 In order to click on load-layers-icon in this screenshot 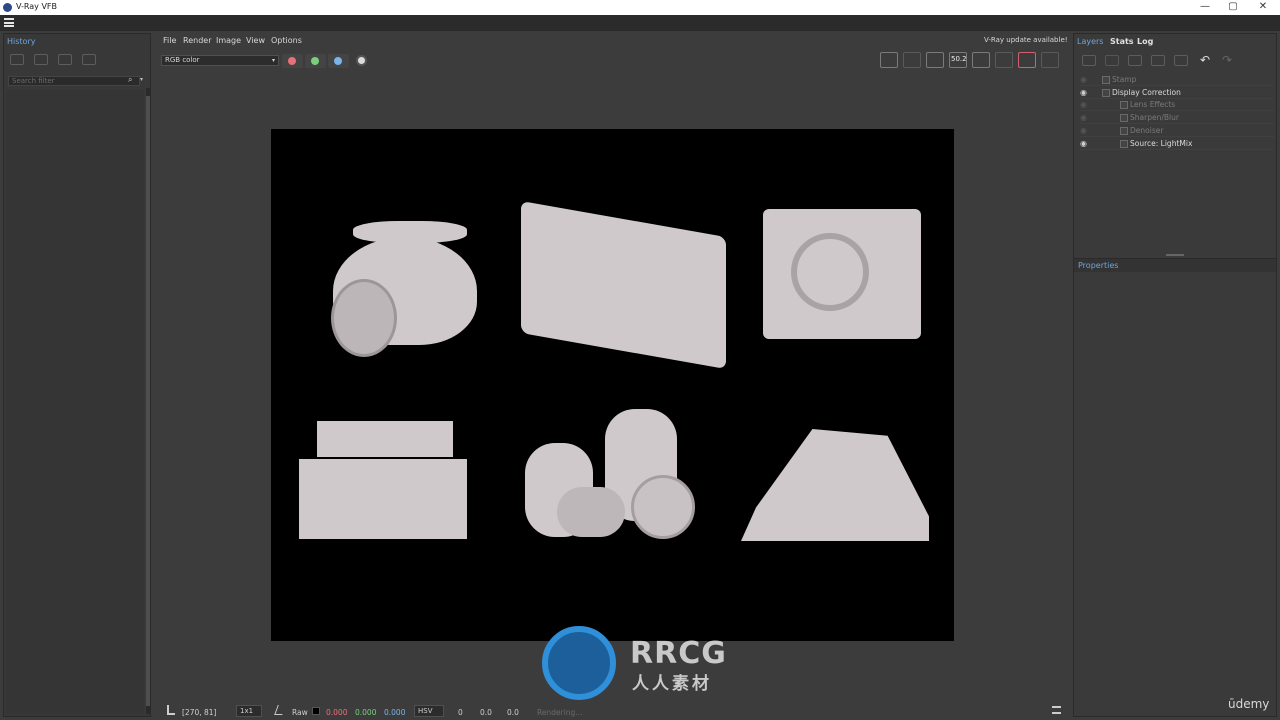, I will do `click(1158, 60)`.